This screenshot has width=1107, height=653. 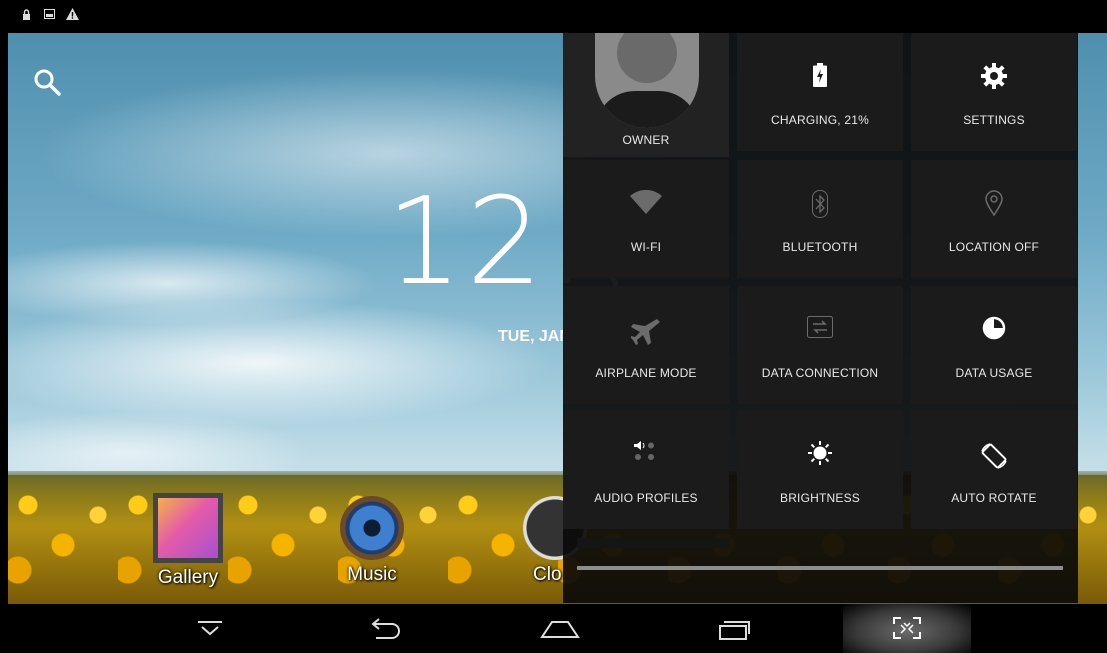 What do you see at coordinates (646, 247) in the screenshot?
I see `tile-wifi-label: WI-FI` at bounding box center [646, 247].